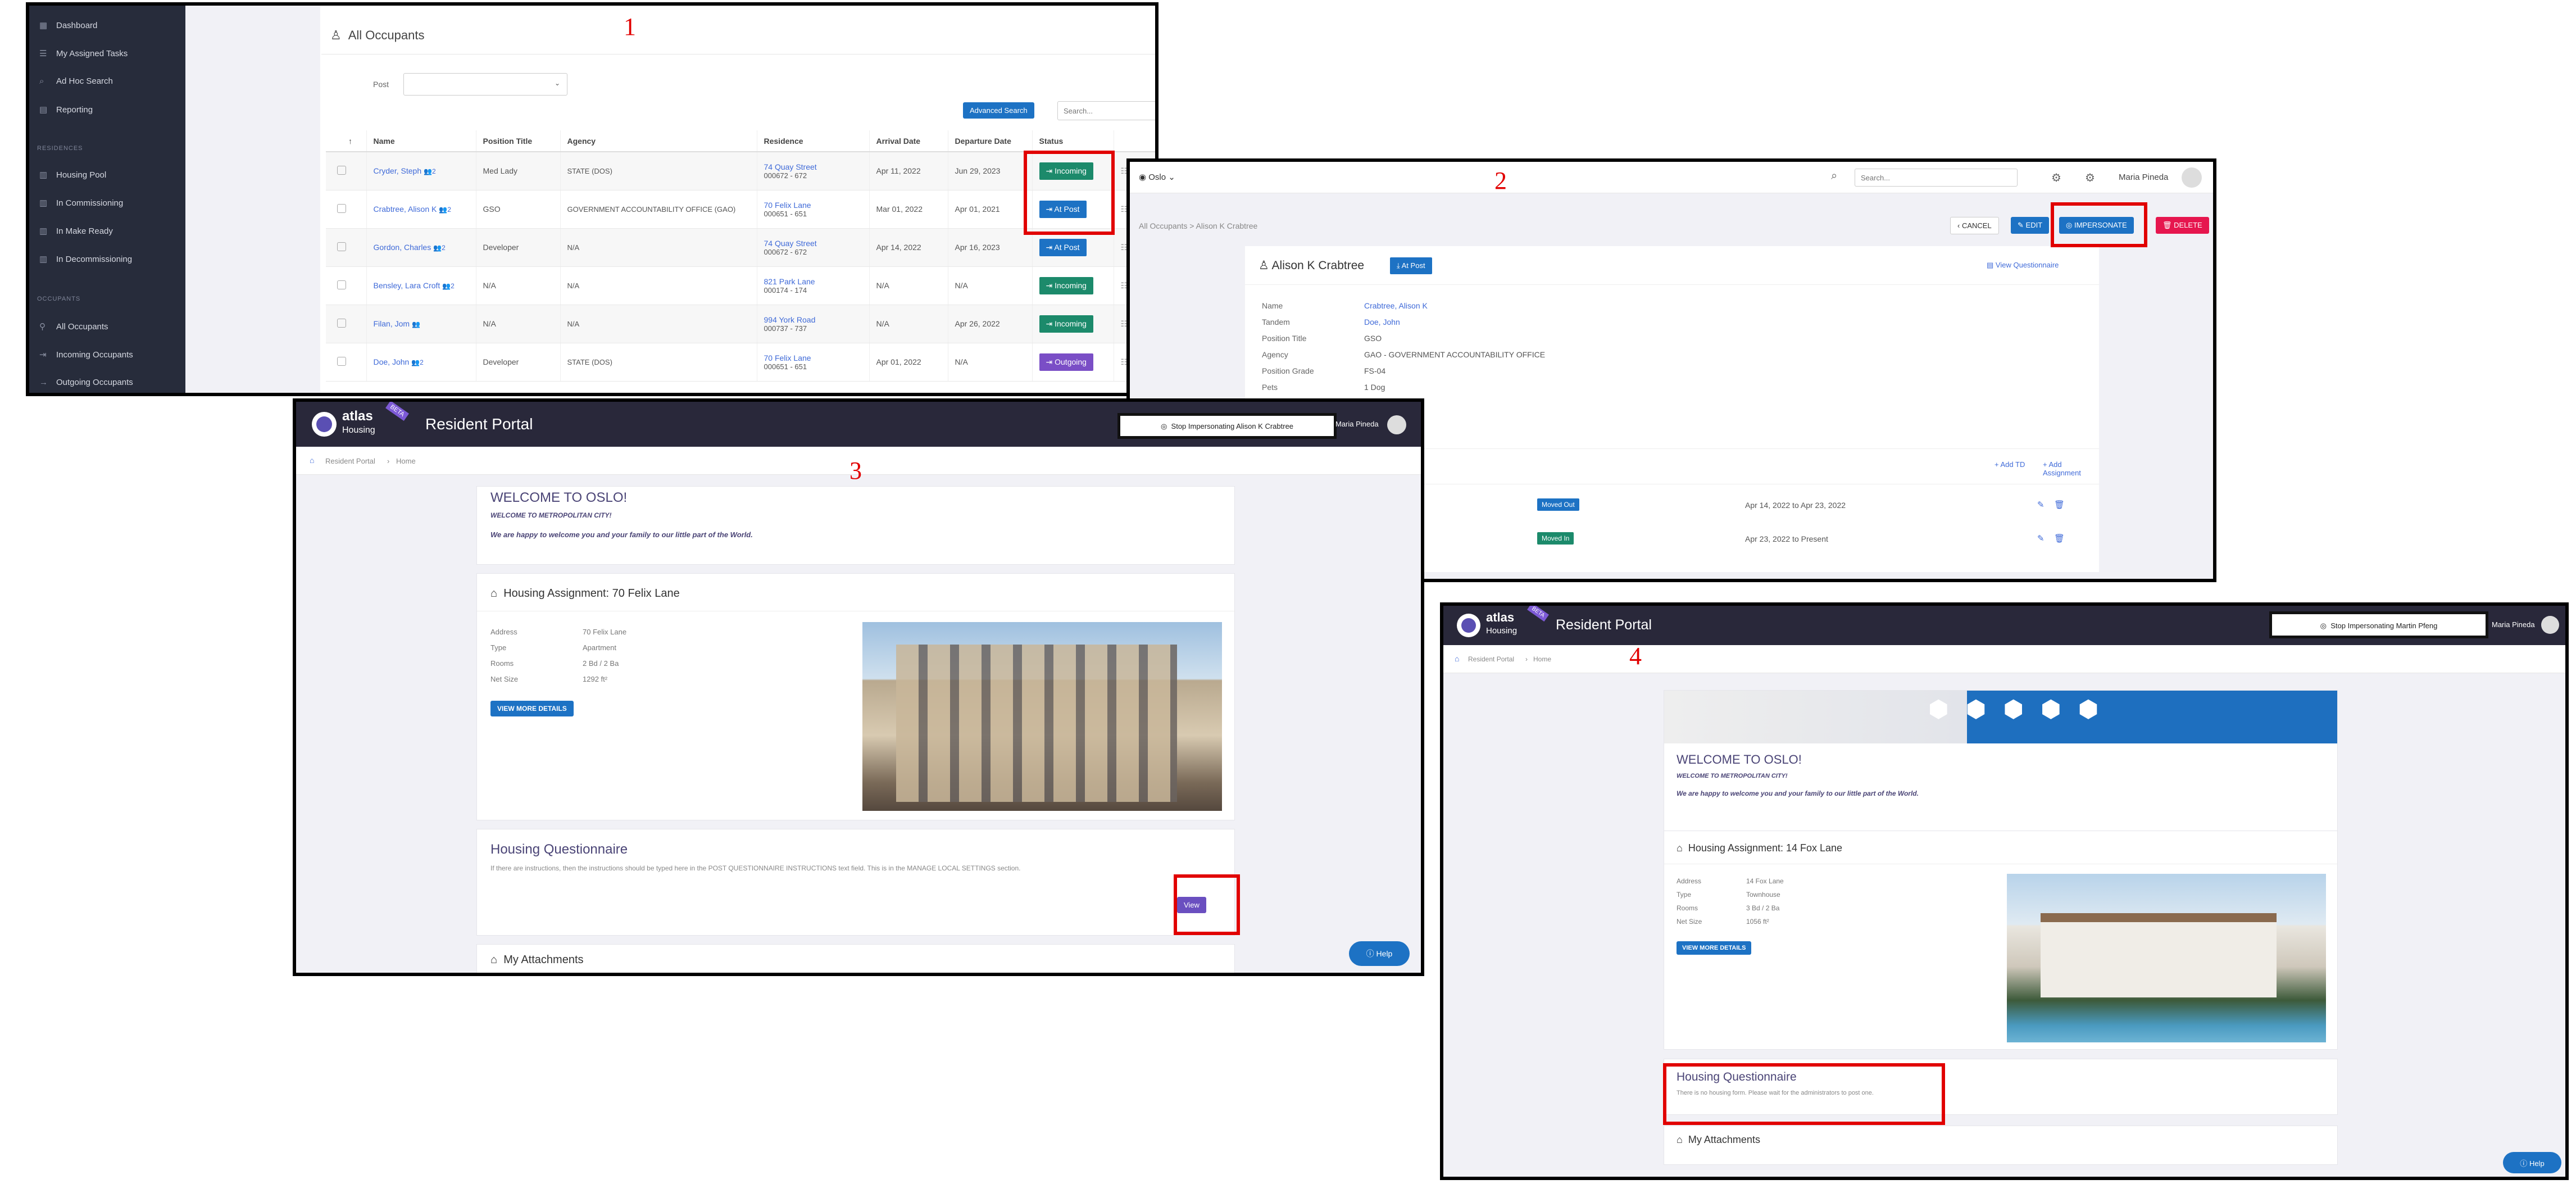  Describe the element at coordinates (406, 209) in the screenshot. I see `occupant-name-link: Crabtree, Alison K` at that location.